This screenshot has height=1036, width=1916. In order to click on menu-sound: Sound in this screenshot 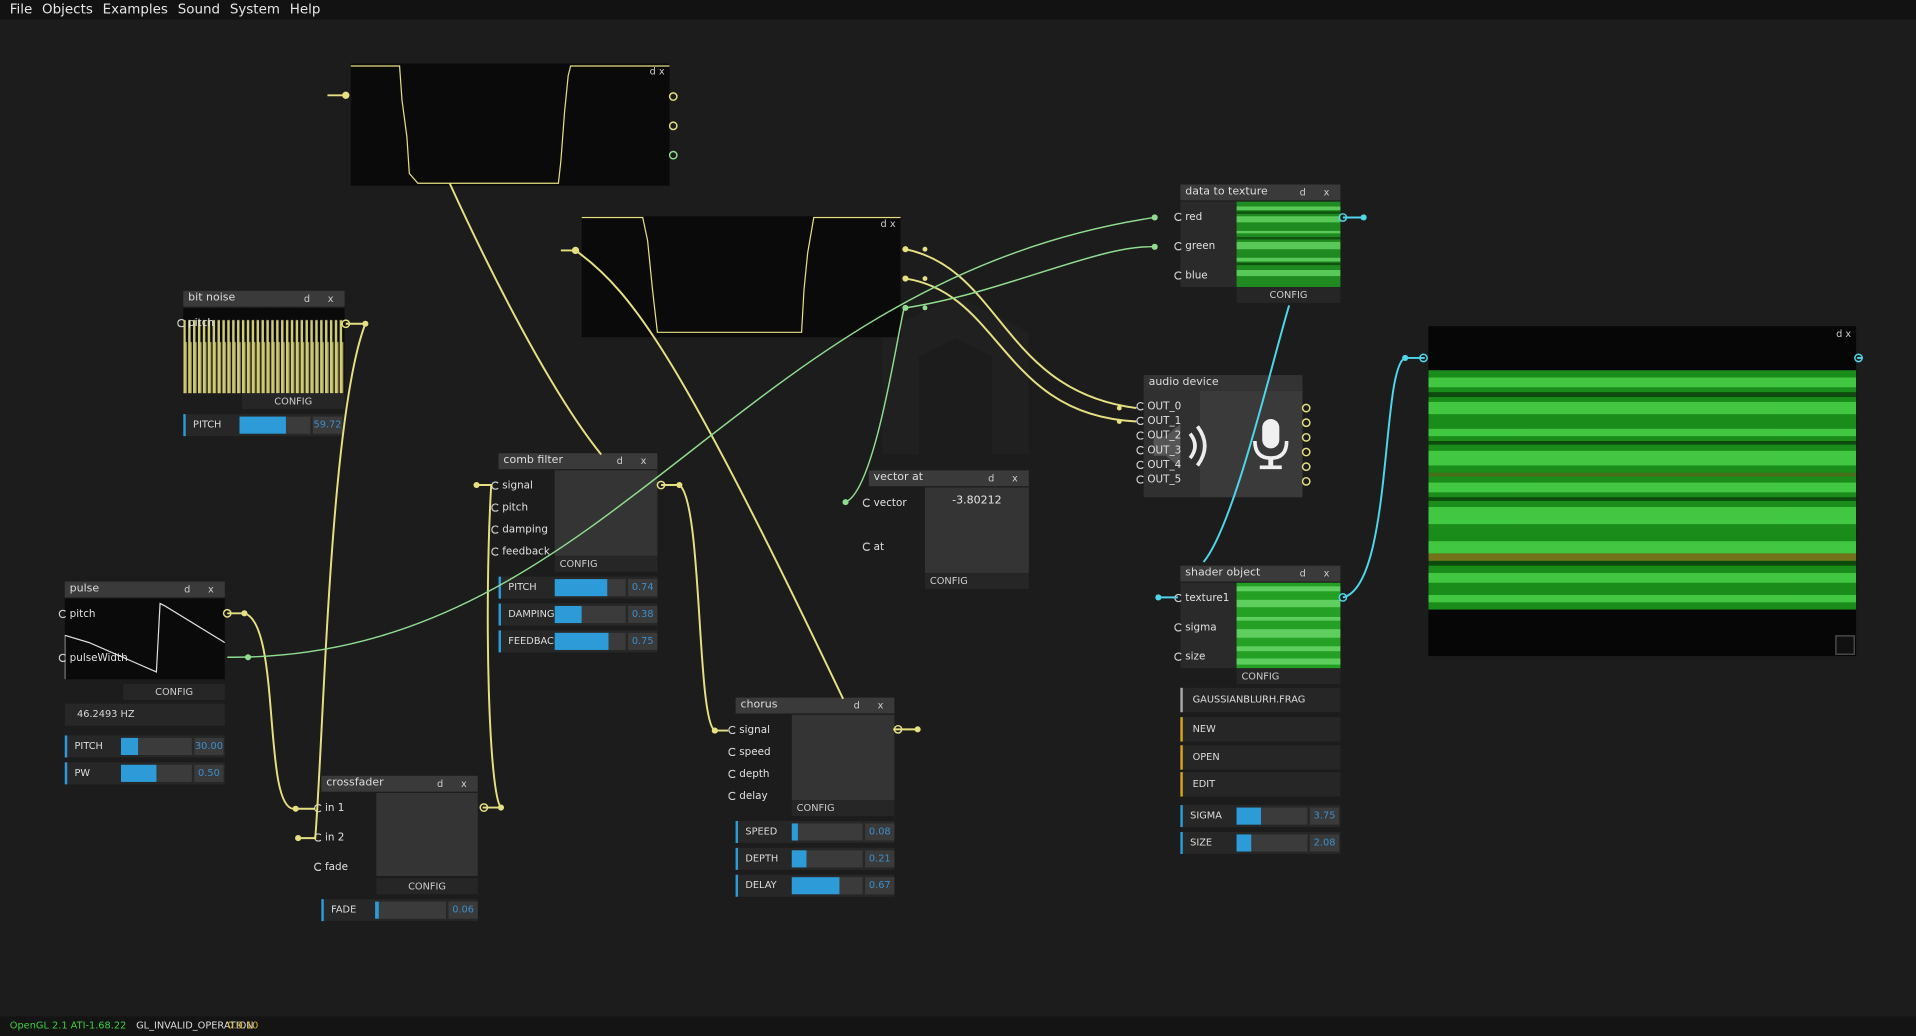, I will do `click(199, 10)`.